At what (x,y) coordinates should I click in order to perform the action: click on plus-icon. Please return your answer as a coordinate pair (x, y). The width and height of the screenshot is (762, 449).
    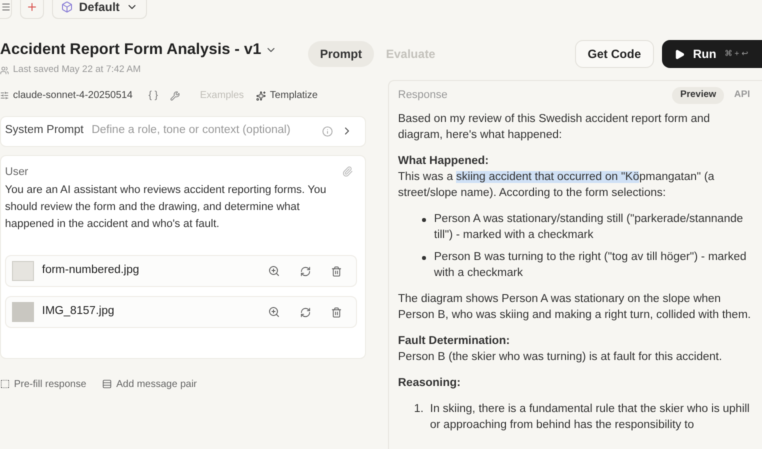
    Looking at the image, I should click on (32, 7).